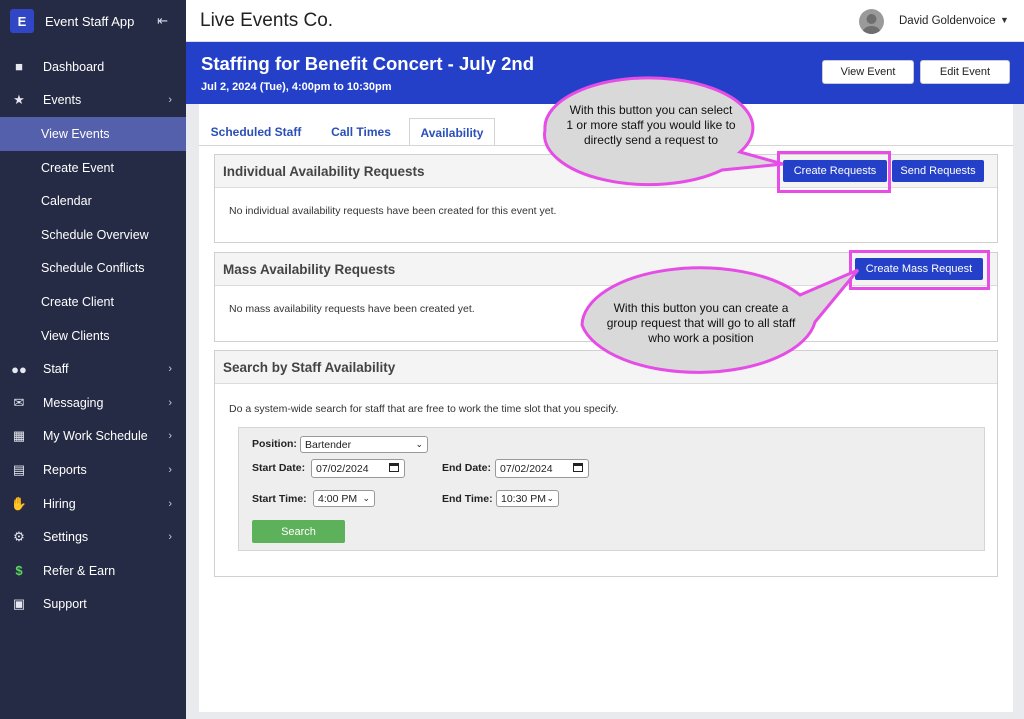  I want to click on callout-line: 1 or more staff you would like to, so click(651, 125).